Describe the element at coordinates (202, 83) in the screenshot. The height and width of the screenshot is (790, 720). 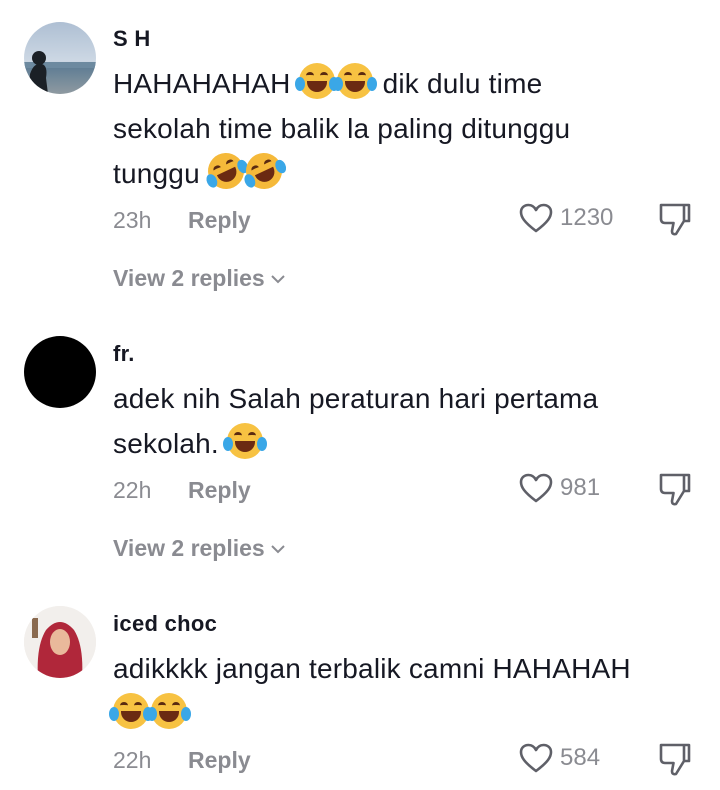
I see `comment-text-part: HAHAHAHAH` at that location.